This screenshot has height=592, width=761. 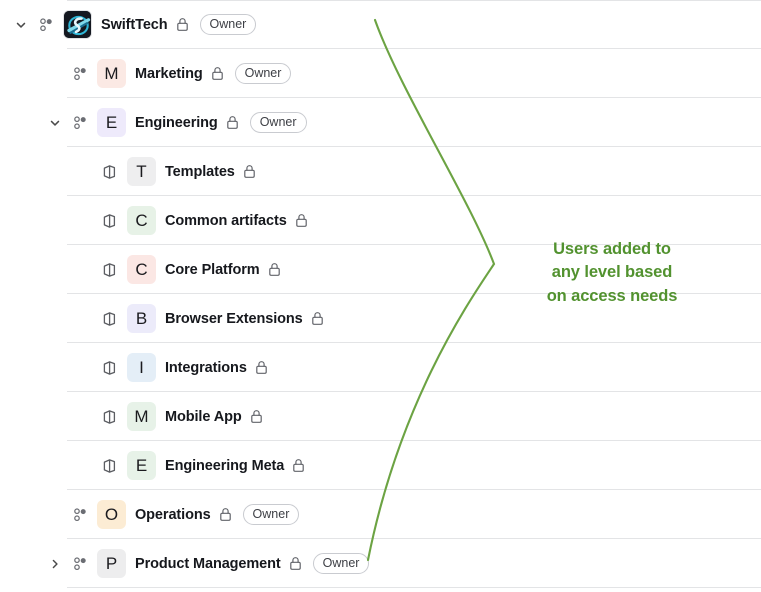 What do you see at coordinates (380, 171) in the screenshot?
I see `project-row: T Templates` at bounding box center [380, 171].